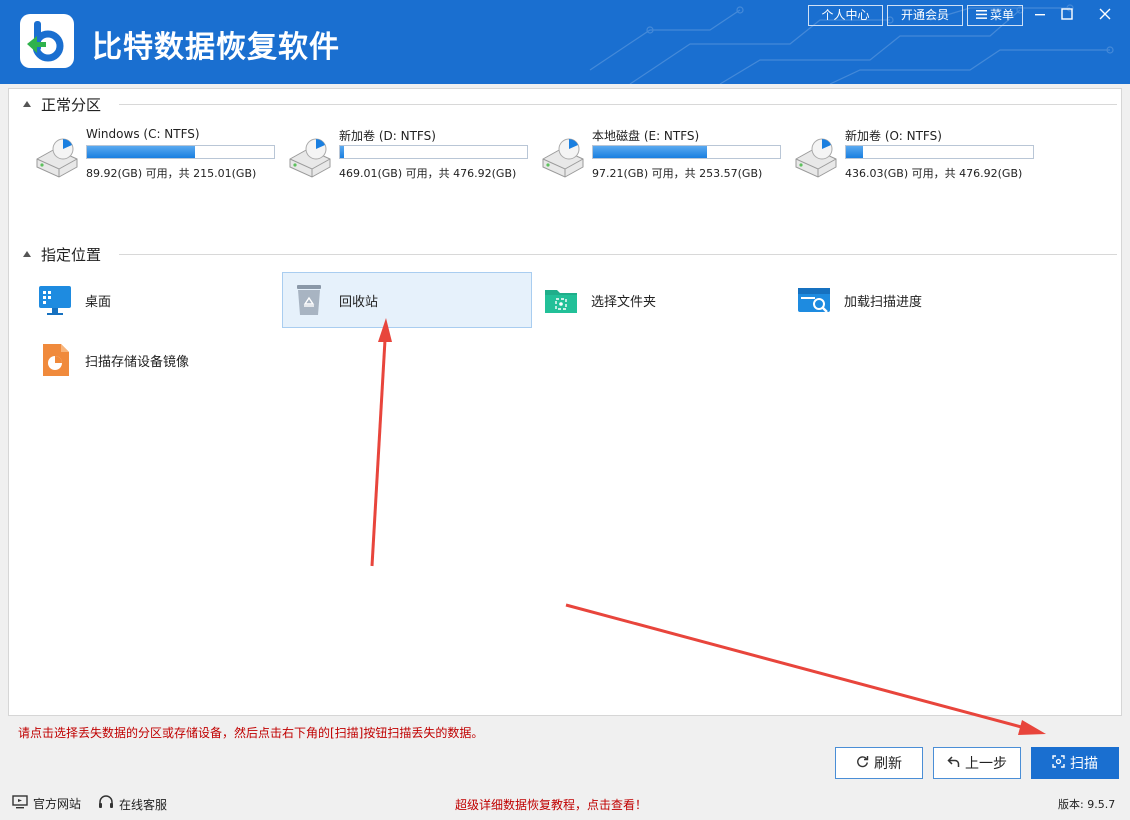  What do you see at coordinates (56, 360) in the screenshot?
I see `disk-image-icon` at bounding box center [56, 360].